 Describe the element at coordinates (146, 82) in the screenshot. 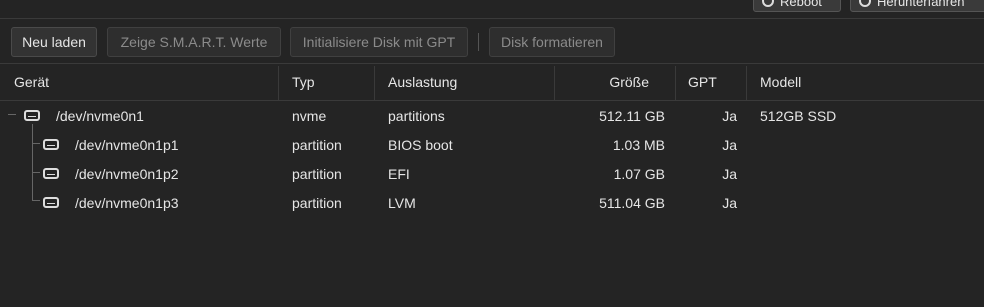

I see `column-header-device: Gerät` at that location.